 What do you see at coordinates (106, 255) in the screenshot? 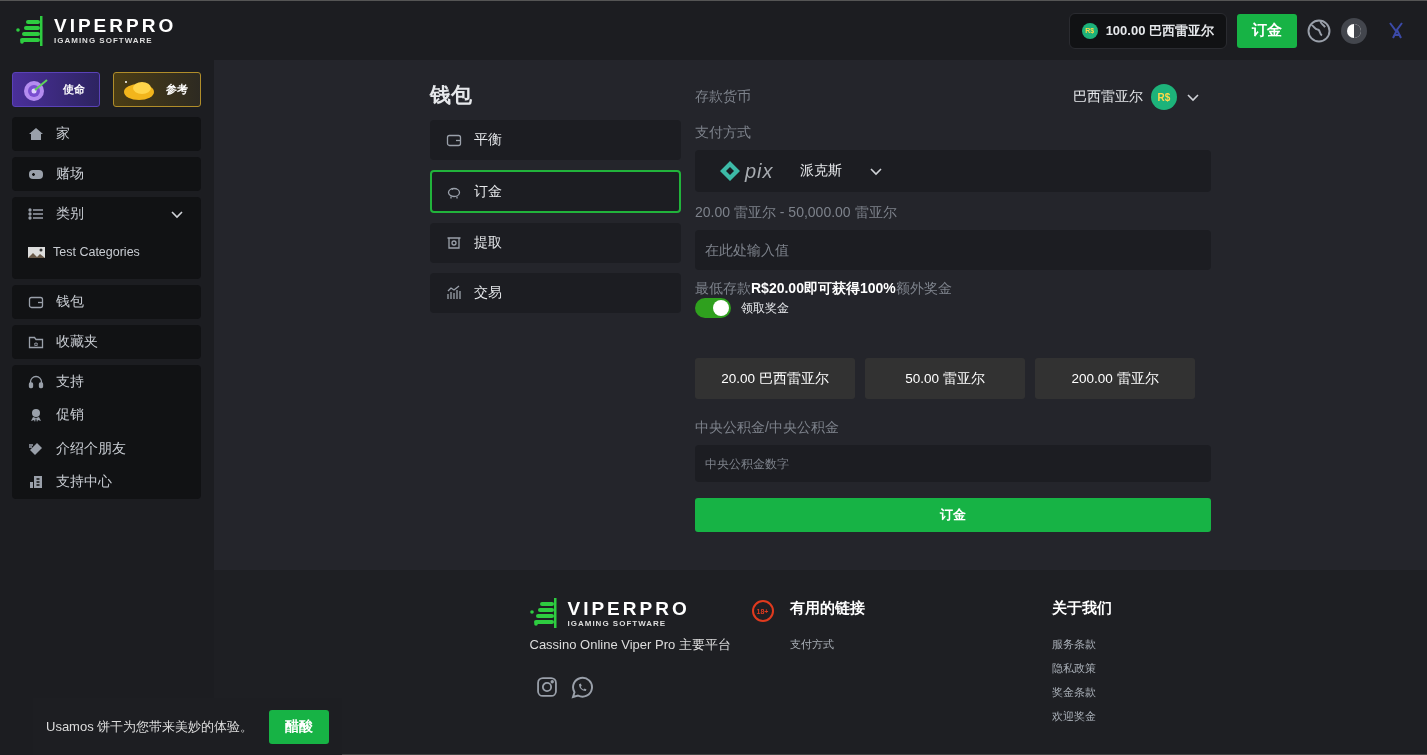
I see `sidebar-subitem: Test Categories` at bounding box center [106, 255].